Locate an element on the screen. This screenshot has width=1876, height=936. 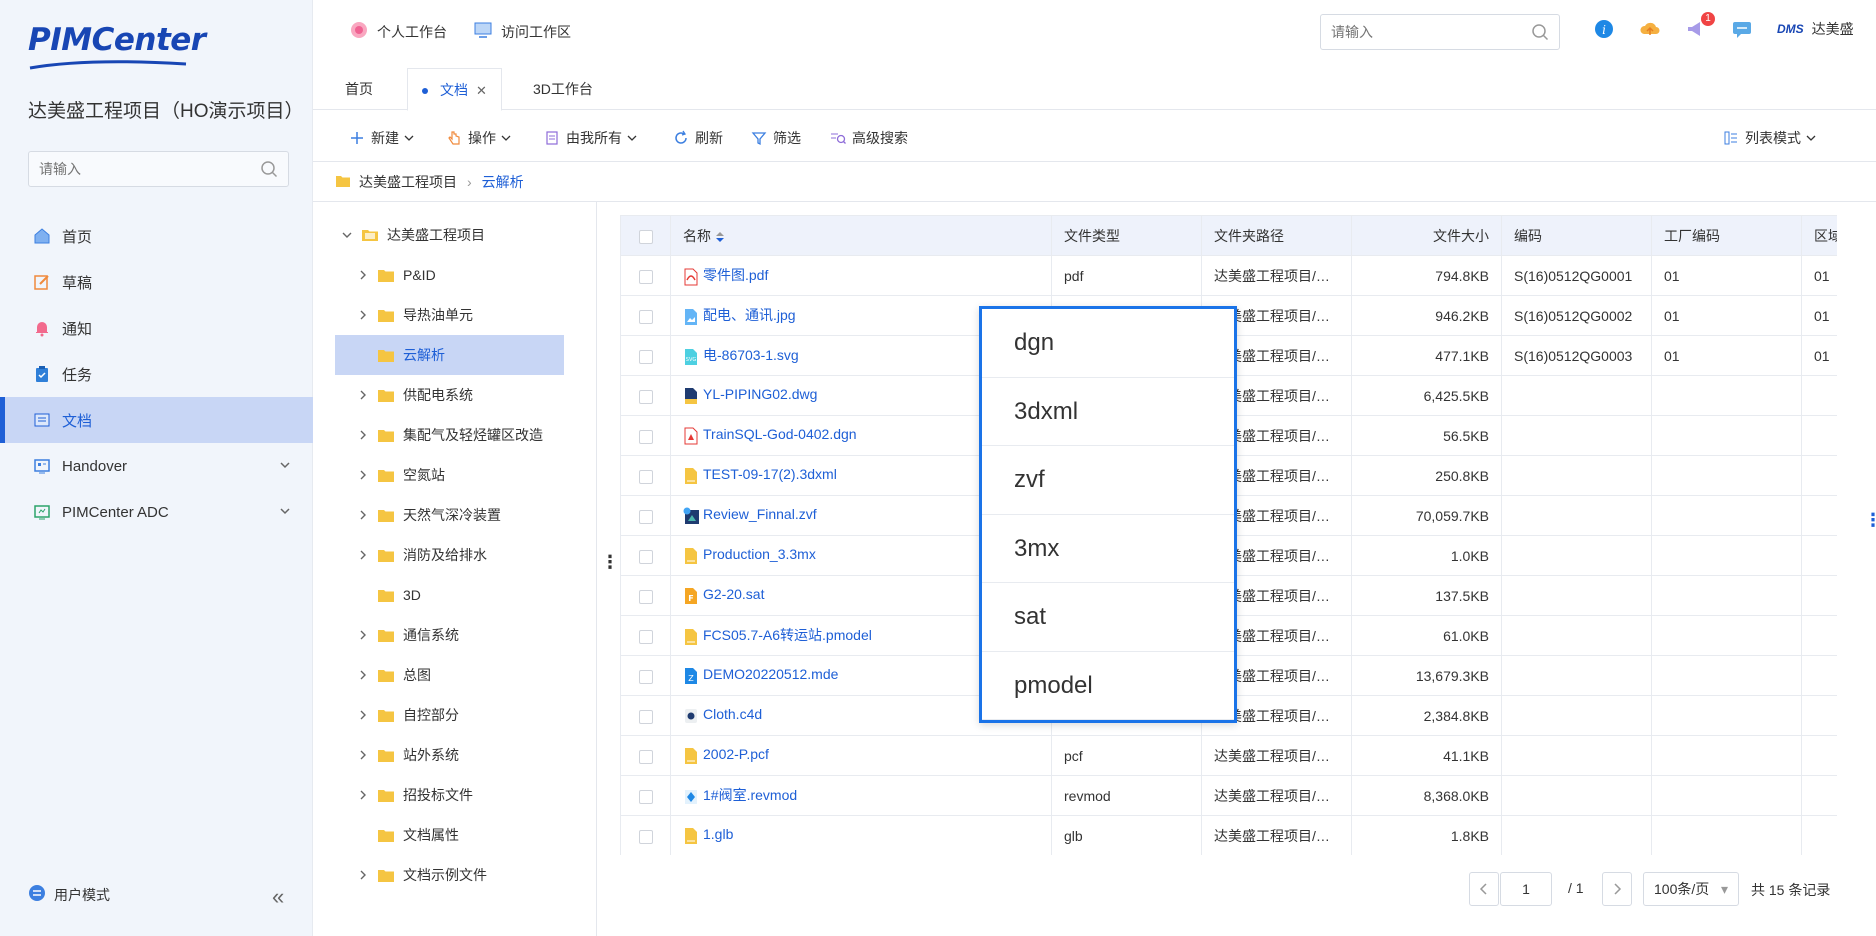
column-header-type: 文件类型 is located at coordinates (1126, 235).